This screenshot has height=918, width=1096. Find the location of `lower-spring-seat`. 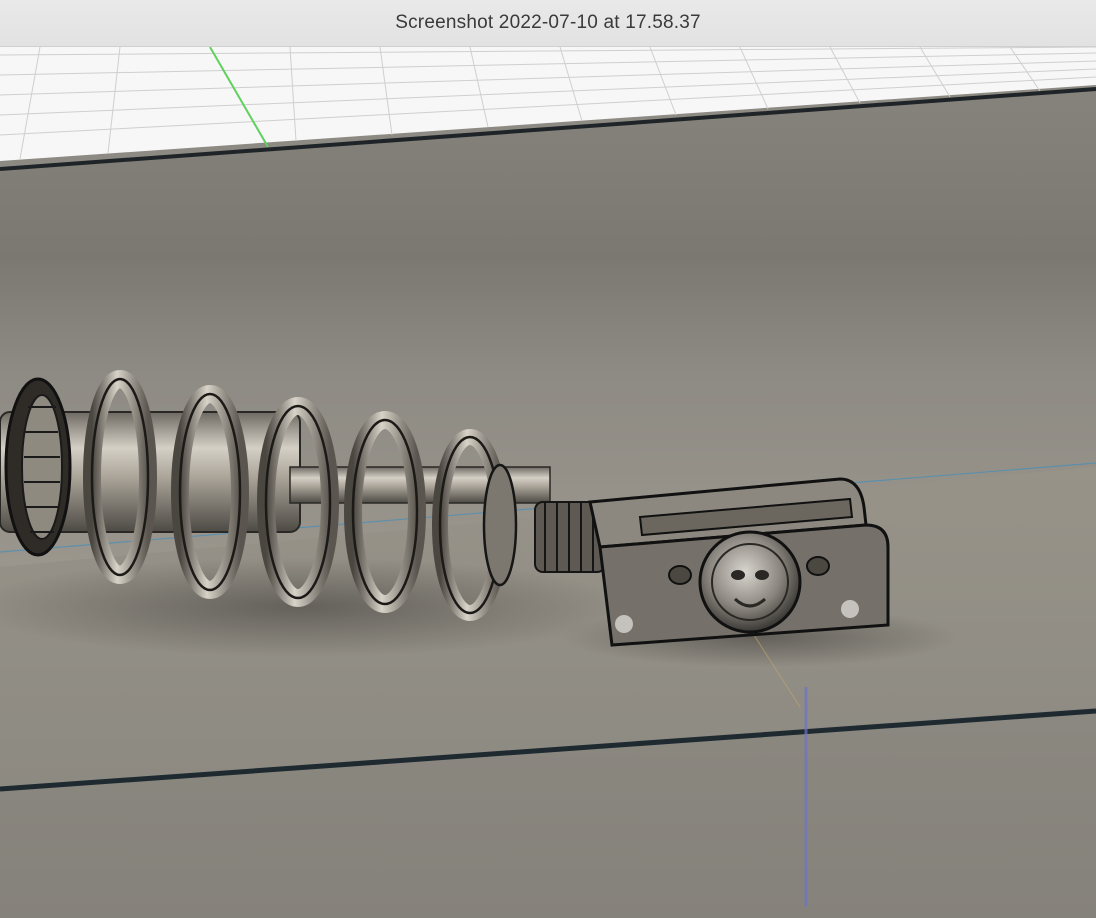

lower-spring-seat is located at coordinates (500, 525).